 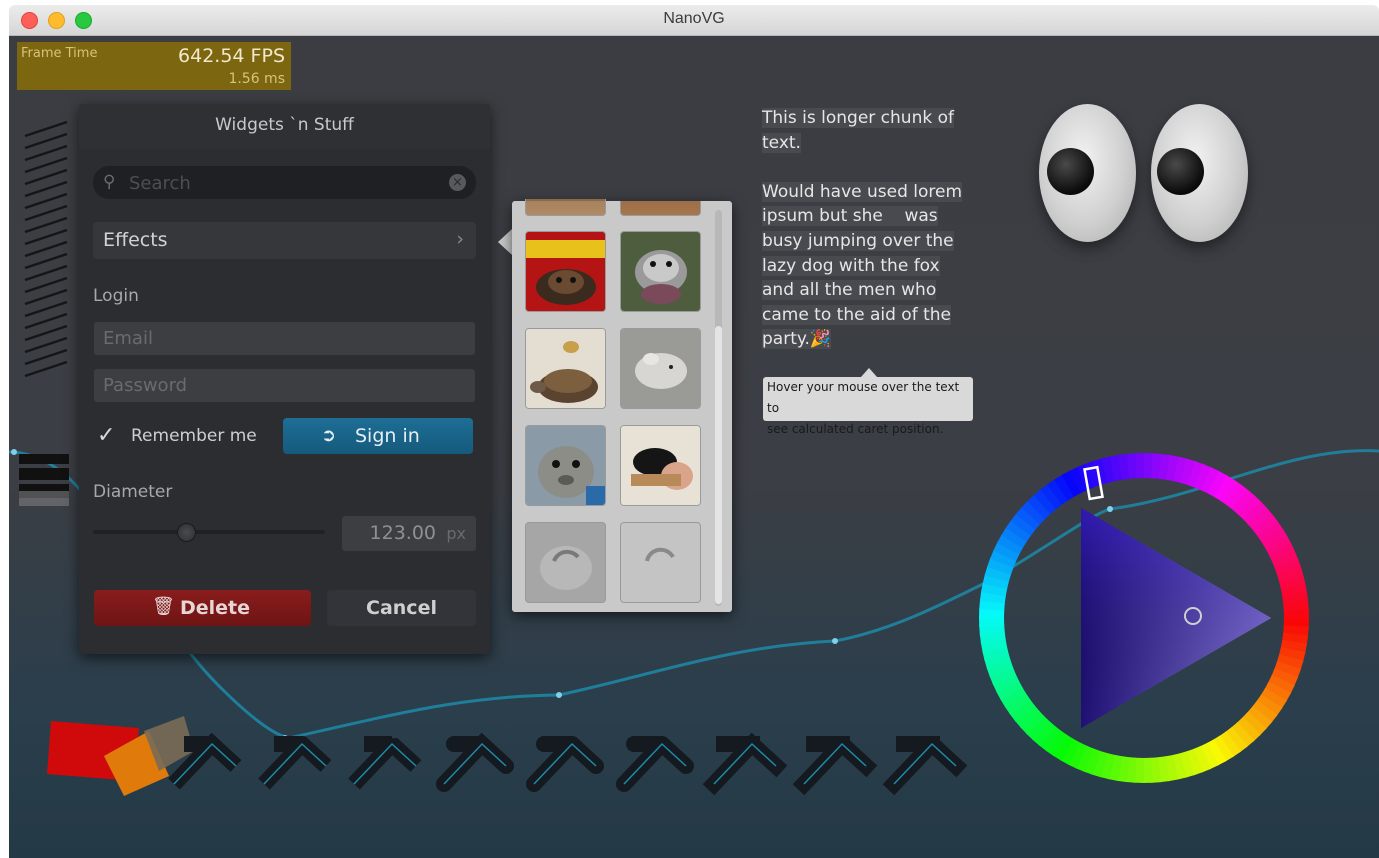 I want to click on window-title: NanoVG, so click(x=694, y=18).